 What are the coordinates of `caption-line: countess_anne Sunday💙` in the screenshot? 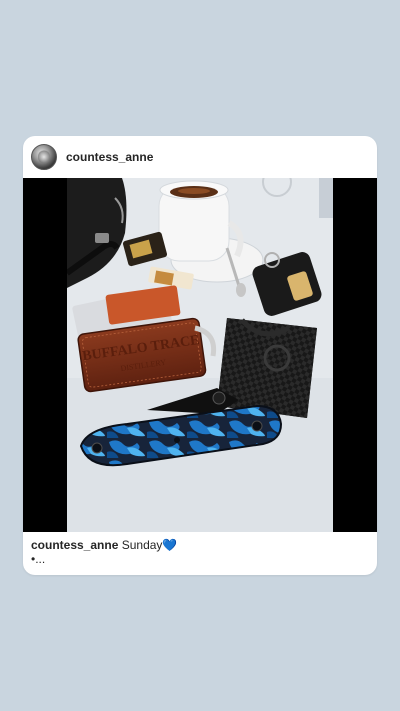 It's located at (200, 545).